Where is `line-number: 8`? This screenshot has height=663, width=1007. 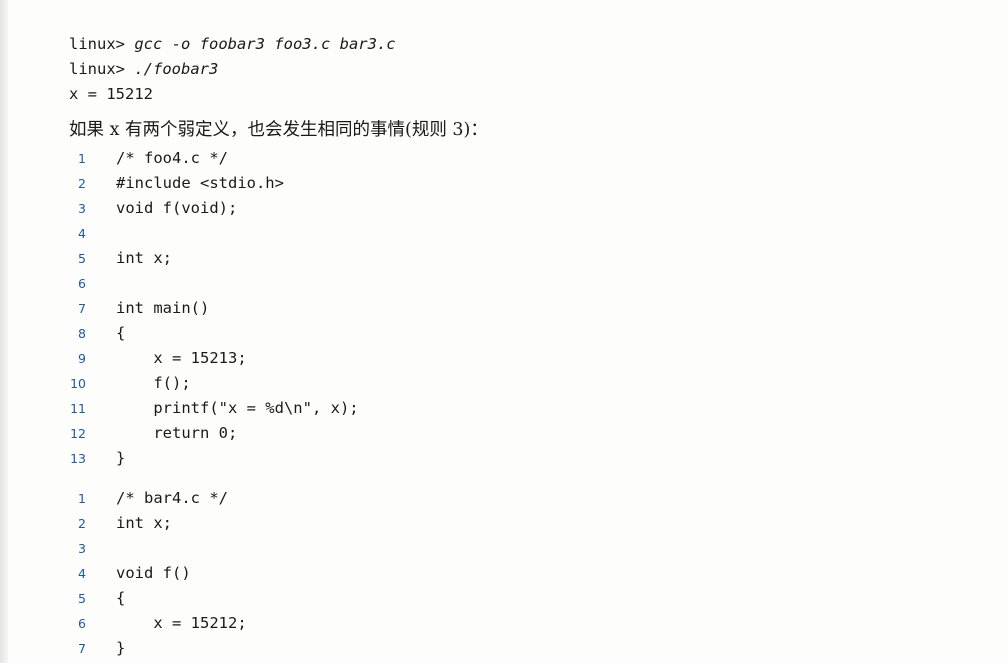 line-number: 8 is located at coordinates (82, 333).